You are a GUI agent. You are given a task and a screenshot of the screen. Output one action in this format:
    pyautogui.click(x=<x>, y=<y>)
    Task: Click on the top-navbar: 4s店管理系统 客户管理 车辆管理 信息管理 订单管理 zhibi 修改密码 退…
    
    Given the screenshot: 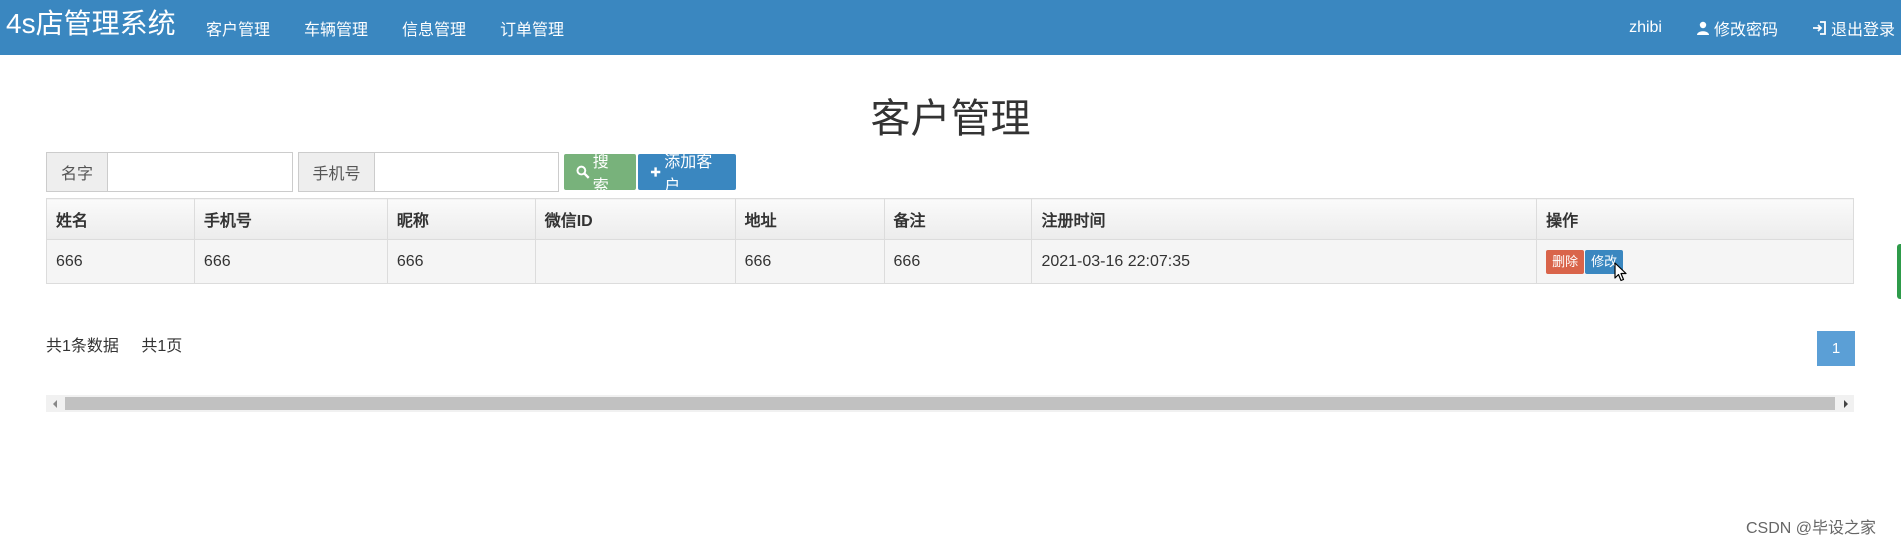 What is the action you would take?
    pyautogui.click(x=950, y=27)
    